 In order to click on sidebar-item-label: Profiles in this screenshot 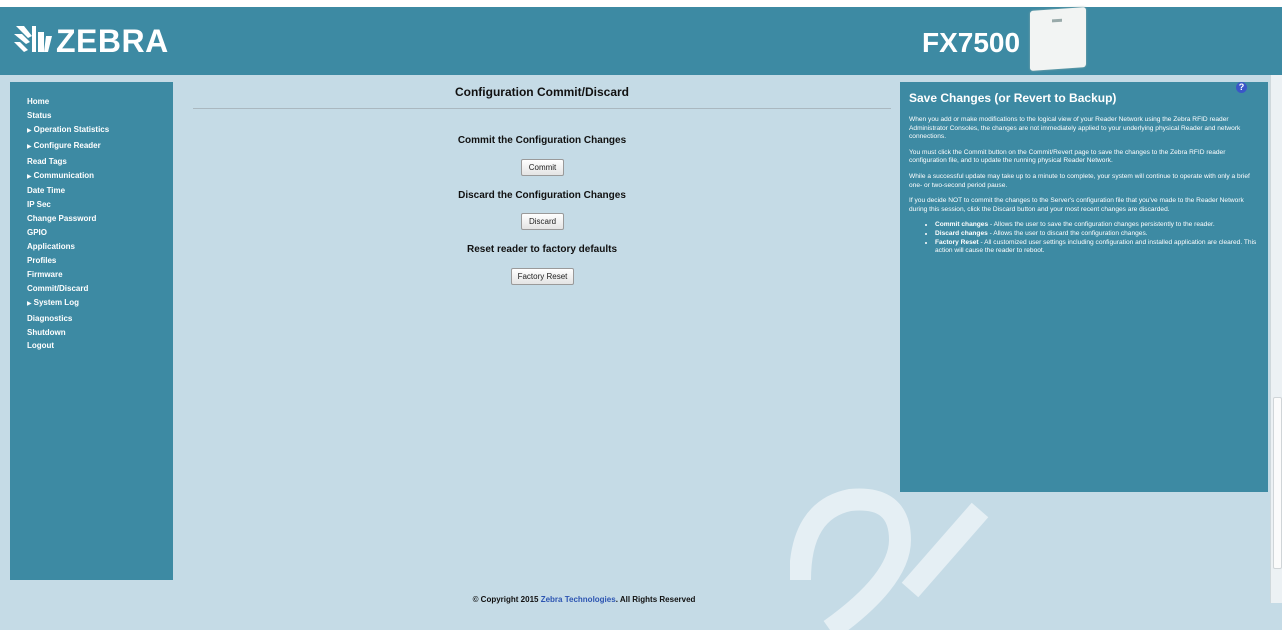, I will do `click(42, 260)`.